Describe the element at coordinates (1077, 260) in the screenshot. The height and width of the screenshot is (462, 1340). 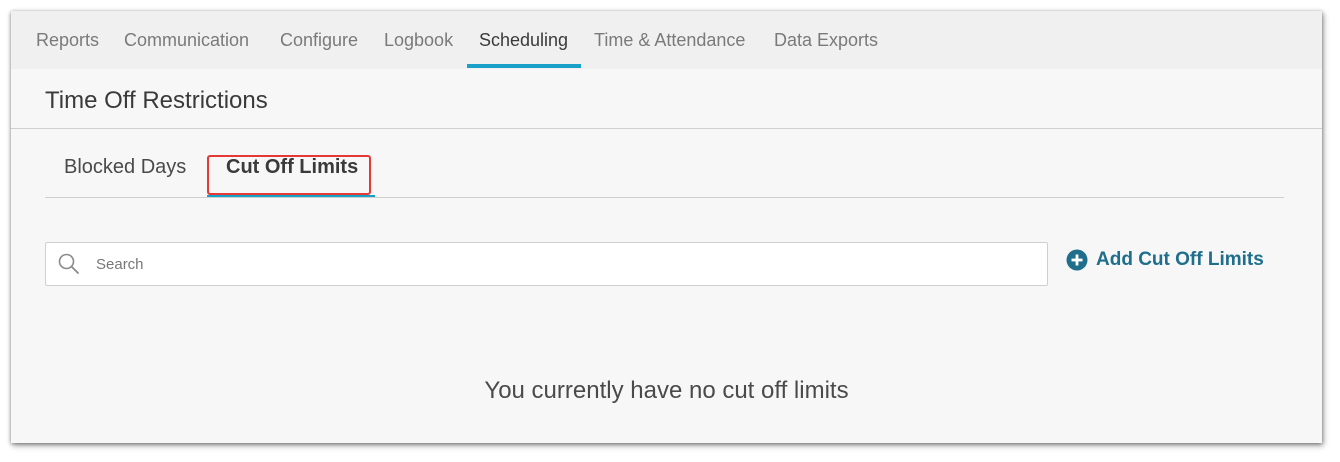
I see `plus-circle-icon` at that location.